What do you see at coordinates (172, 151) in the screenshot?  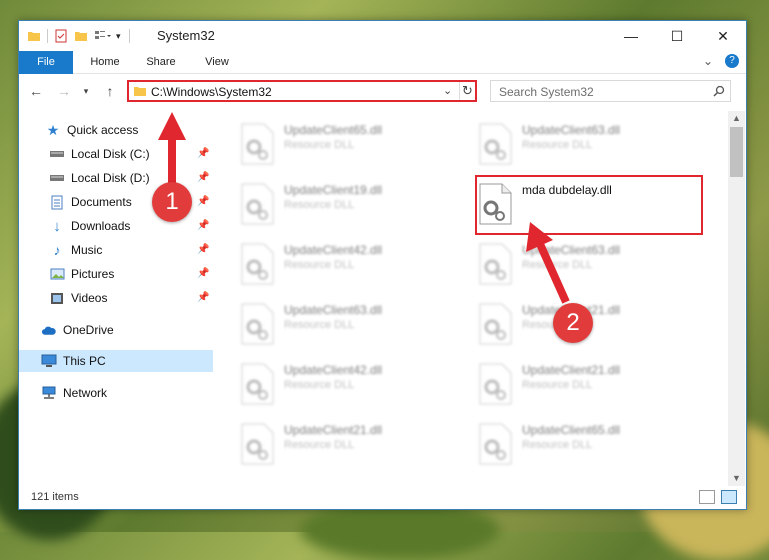 I see `arrow-1-icon` at bounding box center [172, 151].